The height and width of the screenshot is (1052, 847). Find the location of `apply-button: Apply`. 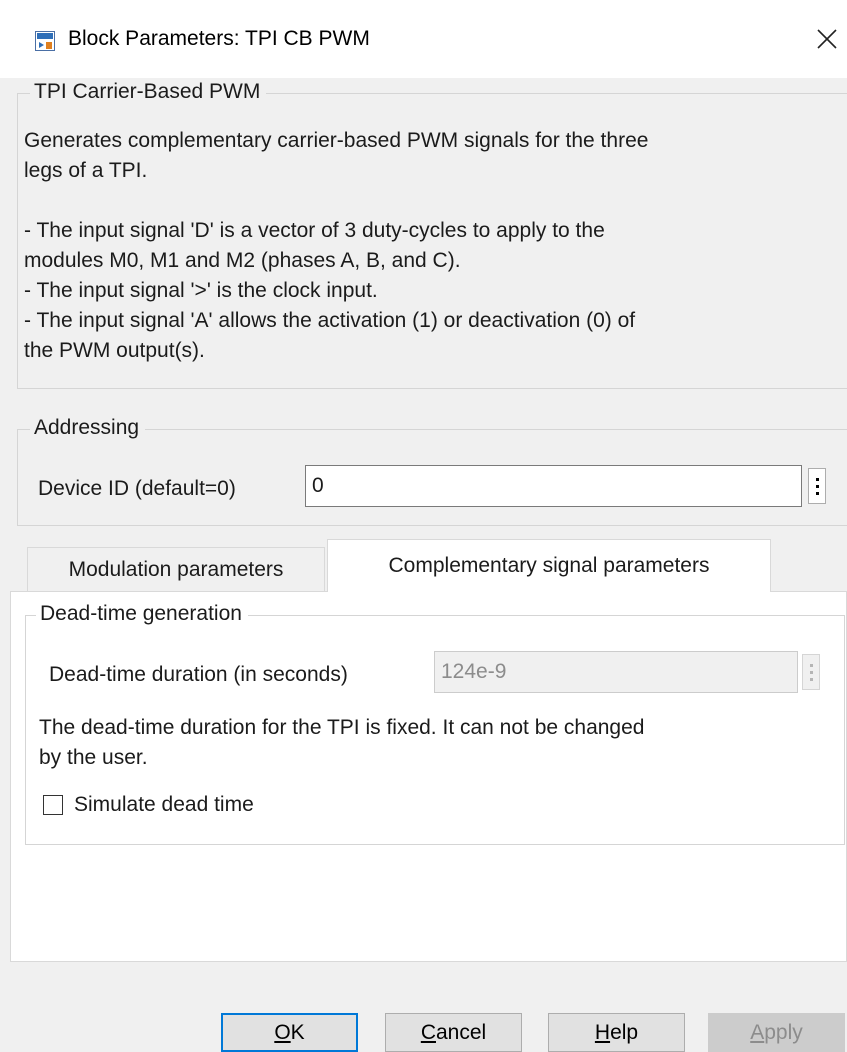

apply-button: Apply is located at coordinates (776, 1032).